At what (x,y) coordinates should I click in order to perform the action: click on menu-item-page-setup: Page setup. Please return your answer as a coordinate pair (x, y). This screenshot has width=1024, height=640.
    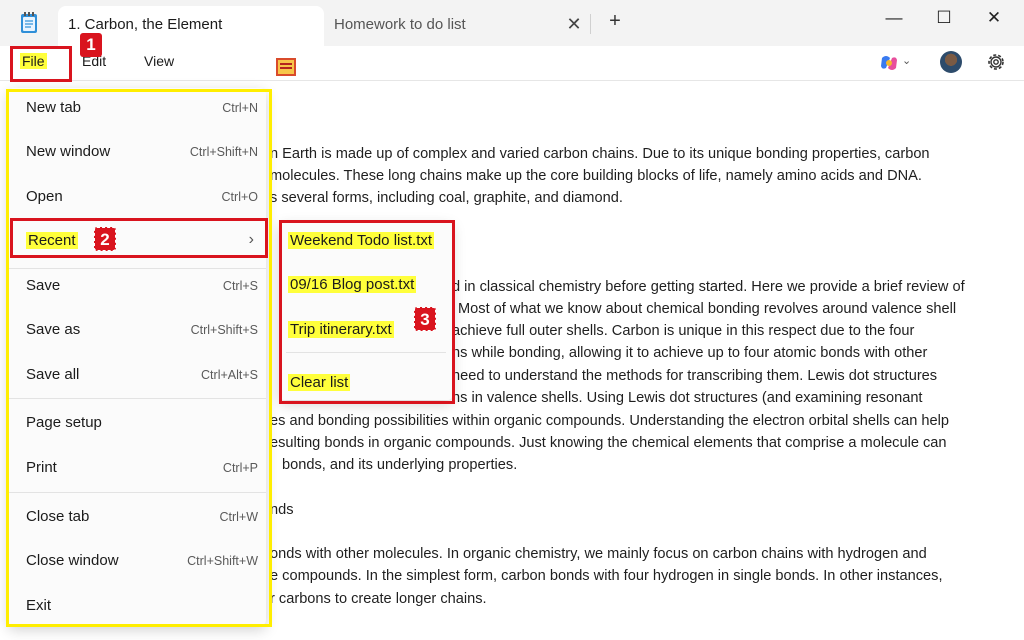
    Looking at the image, I should click on (137, 423).